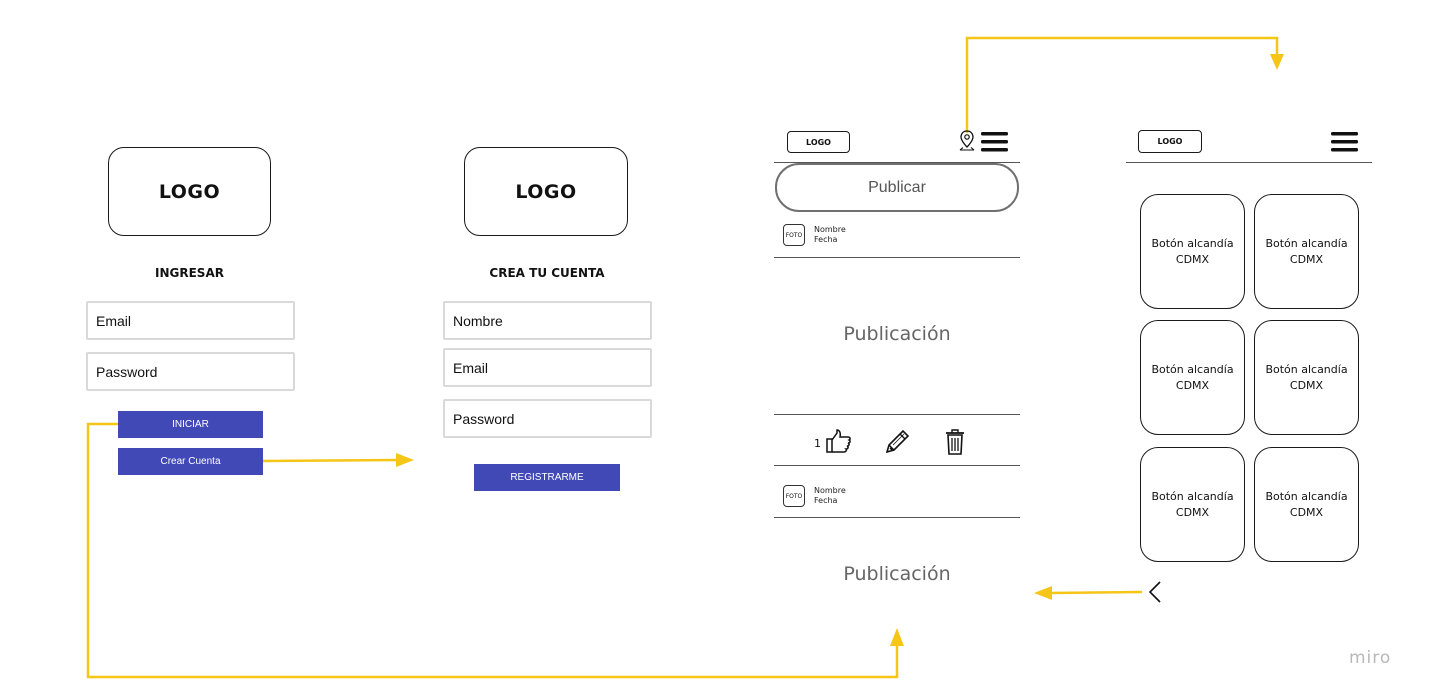 The height and width of the screenshot is (699, 1429). Describe the element at coordinates (546, 191) in the screenshot. I see `register-logo: LOGO` at that location.